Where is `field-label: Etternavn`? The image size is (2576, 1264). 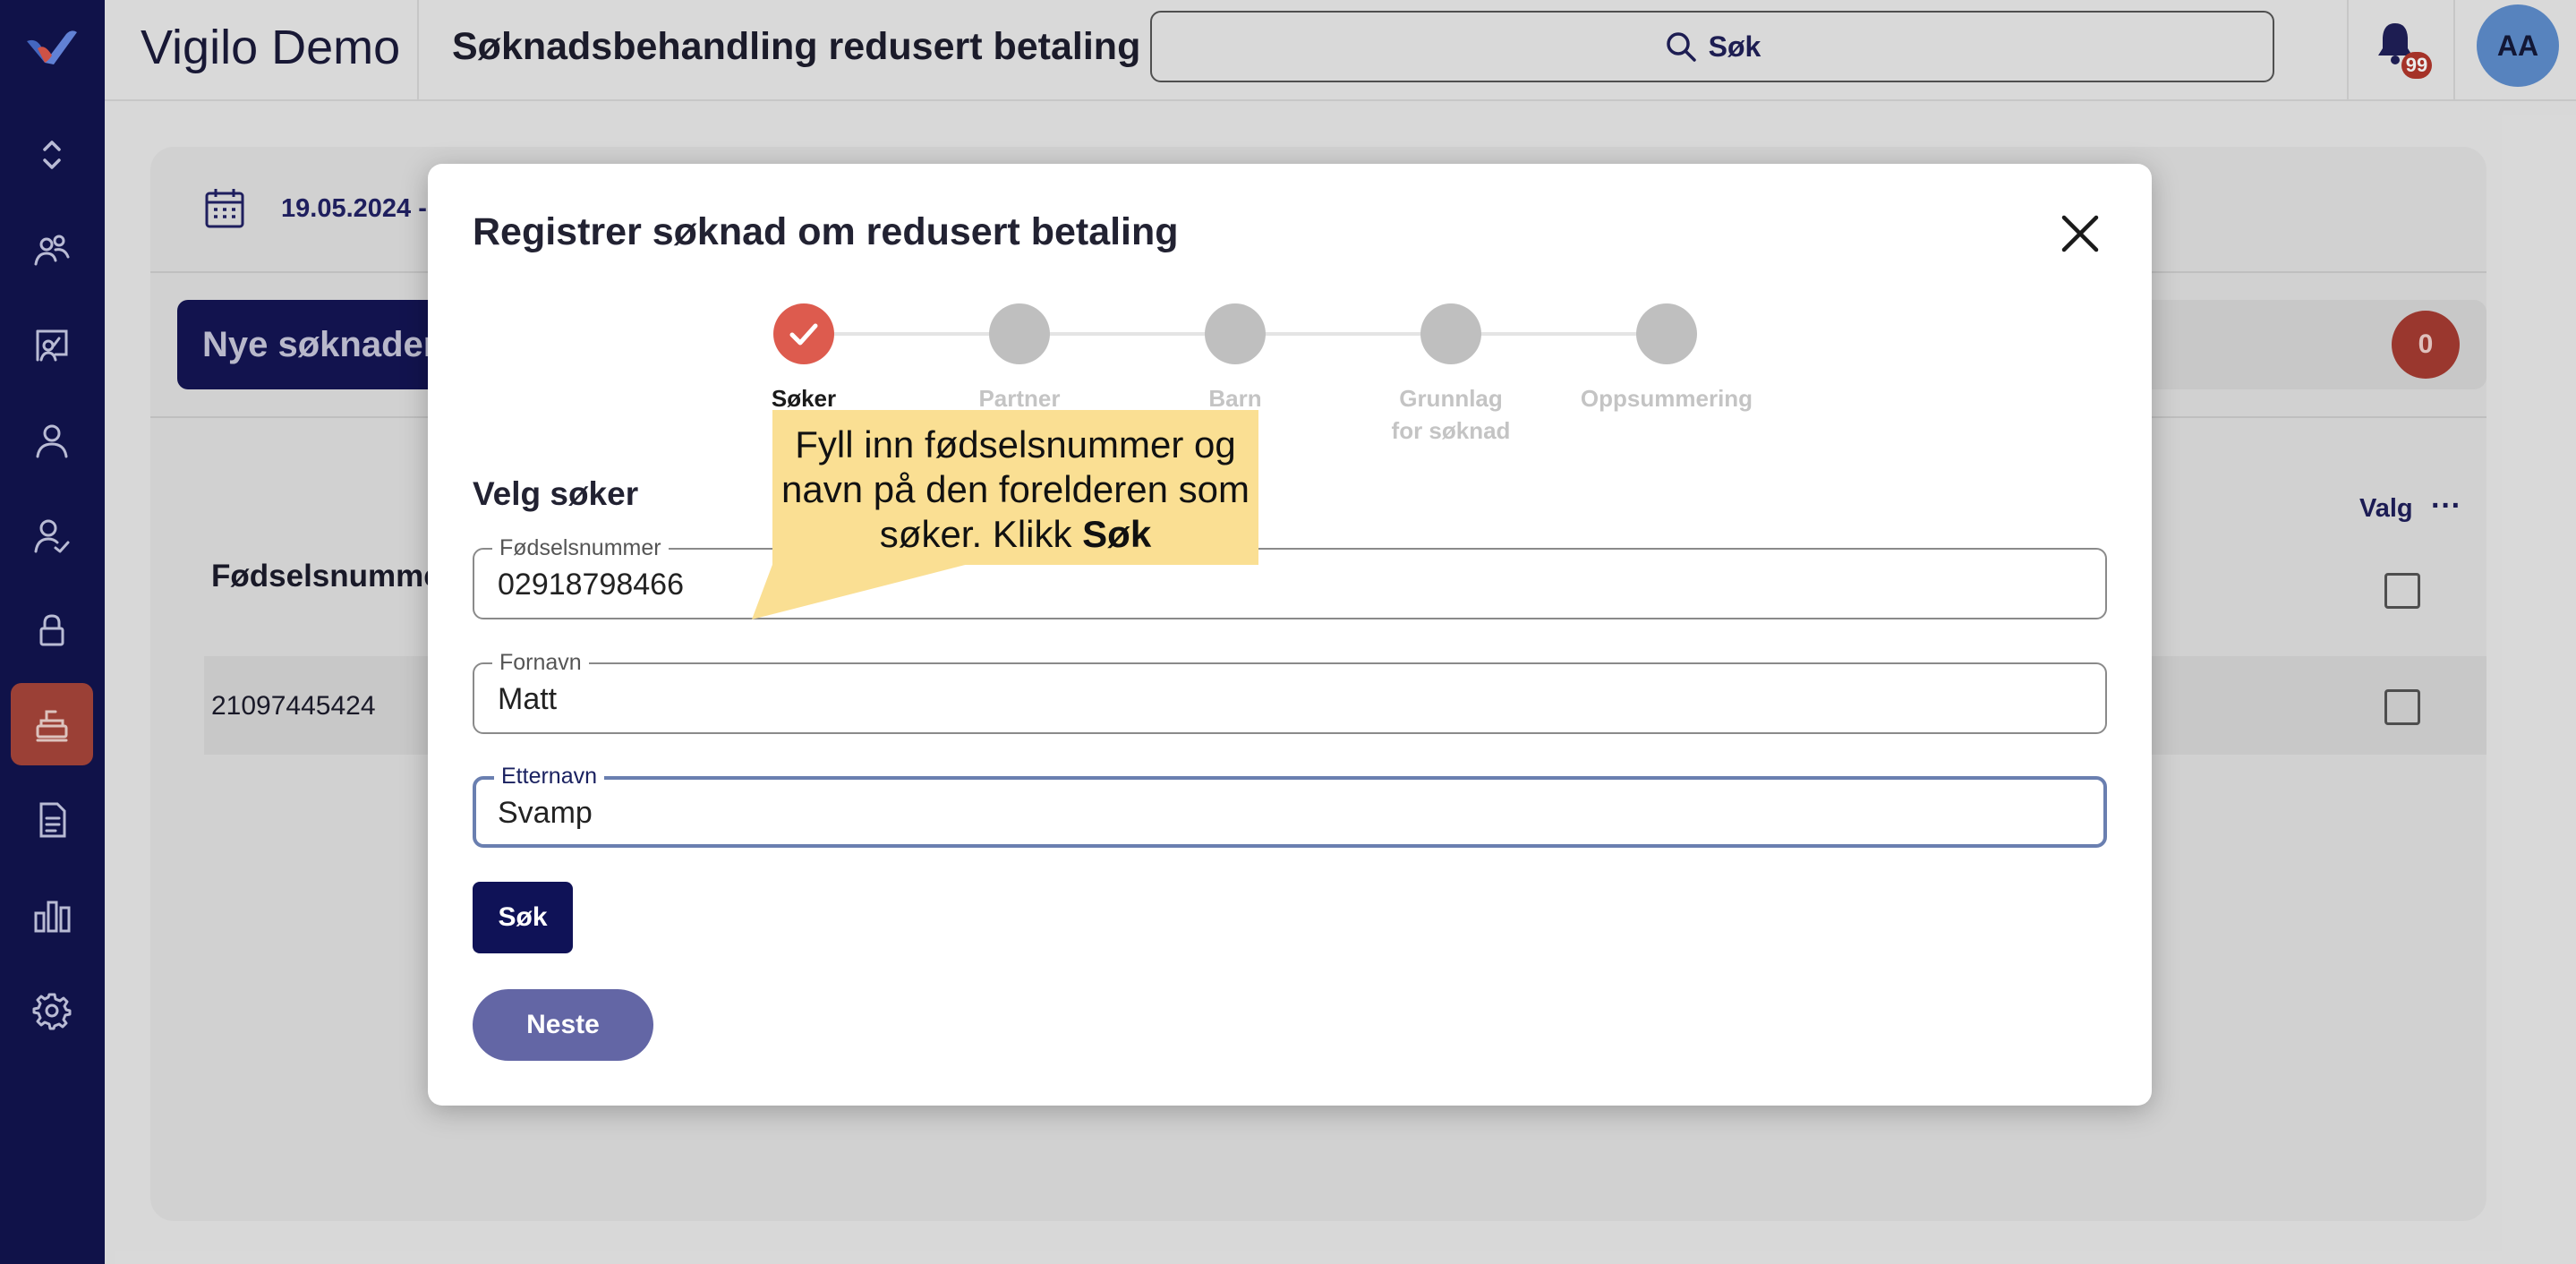
field-label: Etternavn is located at coordinates (549, 776).